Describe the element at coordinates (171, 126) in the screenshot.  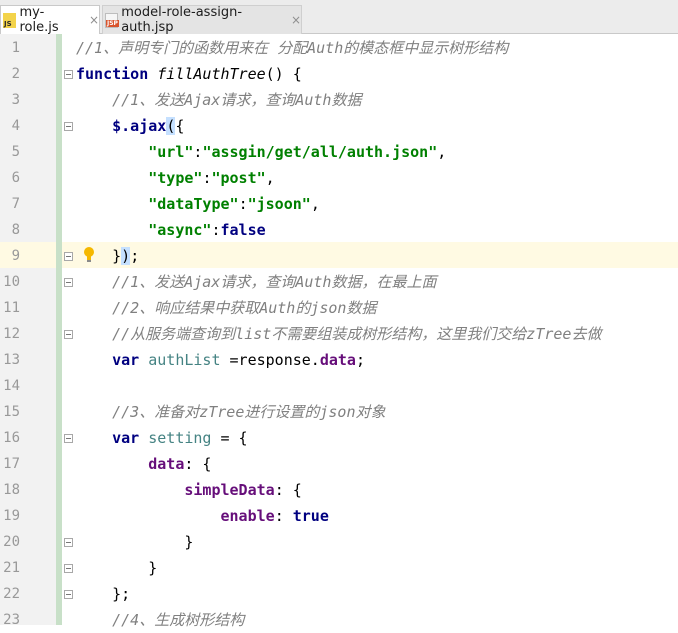
I see `matched-bracket: (` at that location.